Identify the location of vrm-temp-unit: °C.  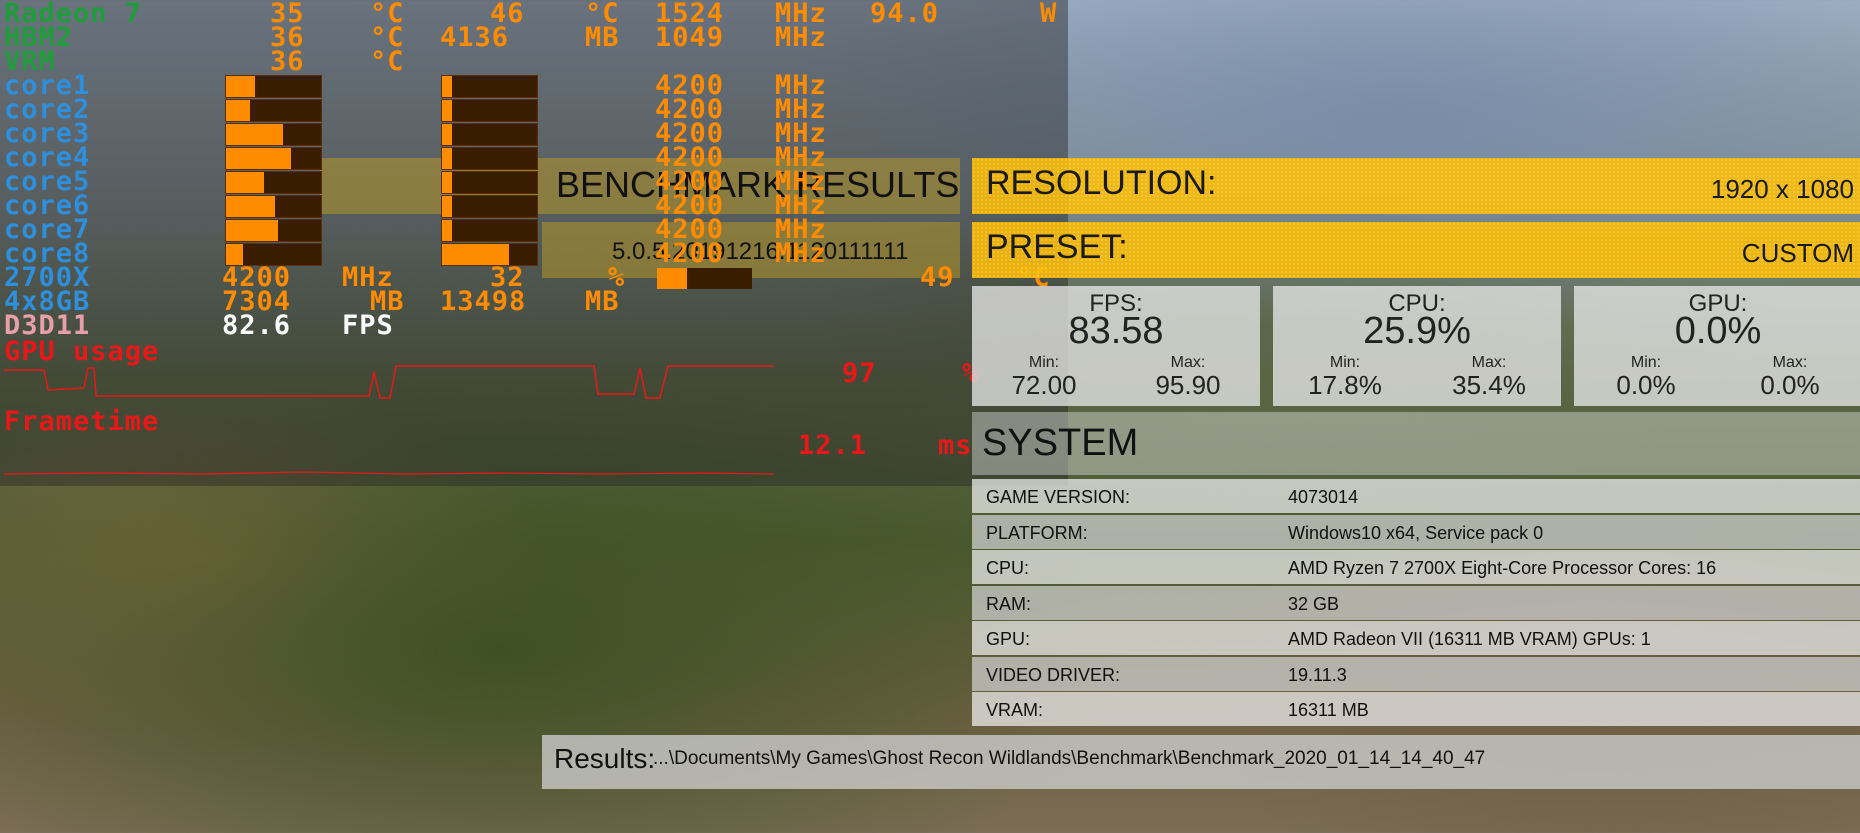
(387, 61).